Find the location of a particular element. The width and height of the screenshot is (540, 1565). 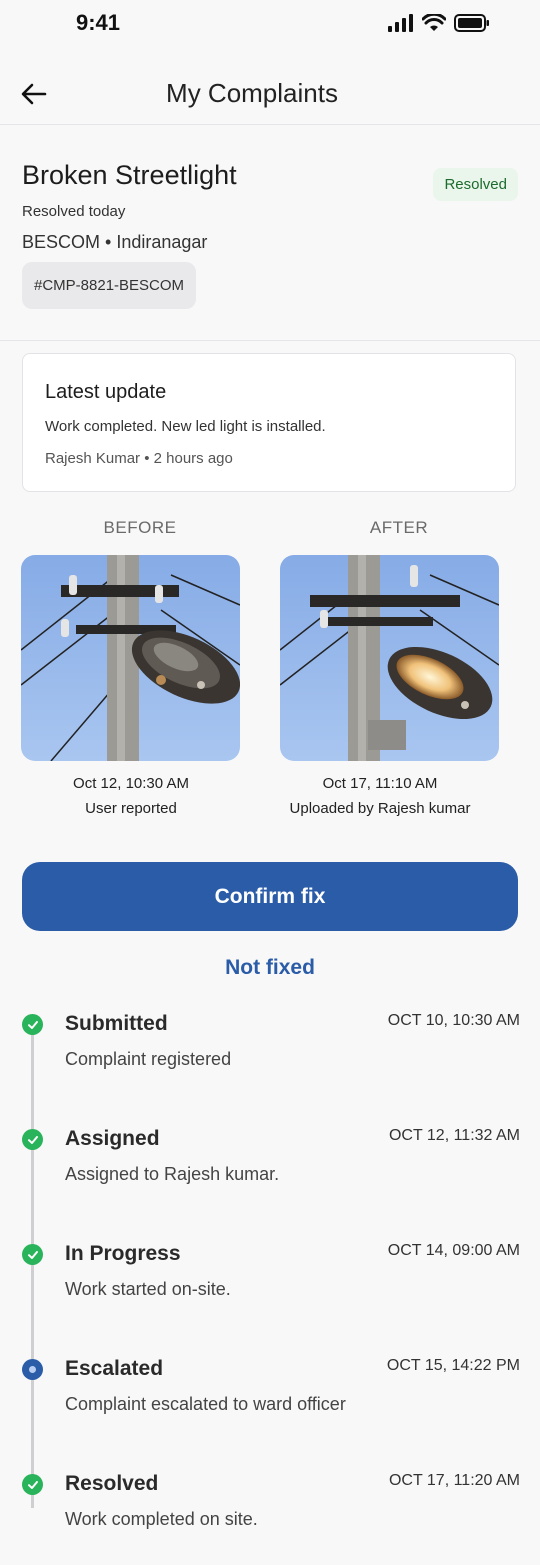

not-fixed-link: Not fixed is located at coordinates (270, 968).